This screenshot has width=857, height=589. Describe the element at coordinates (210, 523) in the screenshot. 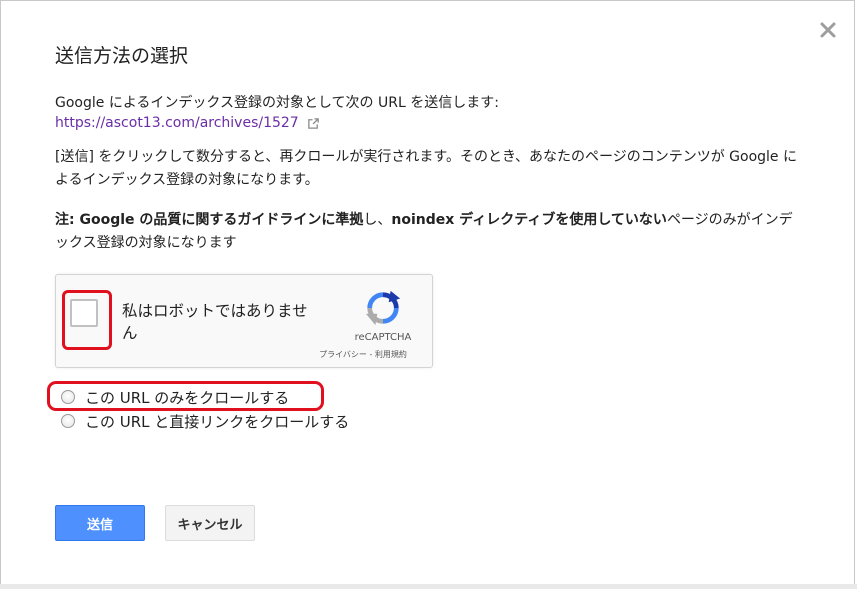

I see `cancel-button: キャンセル` at that location.